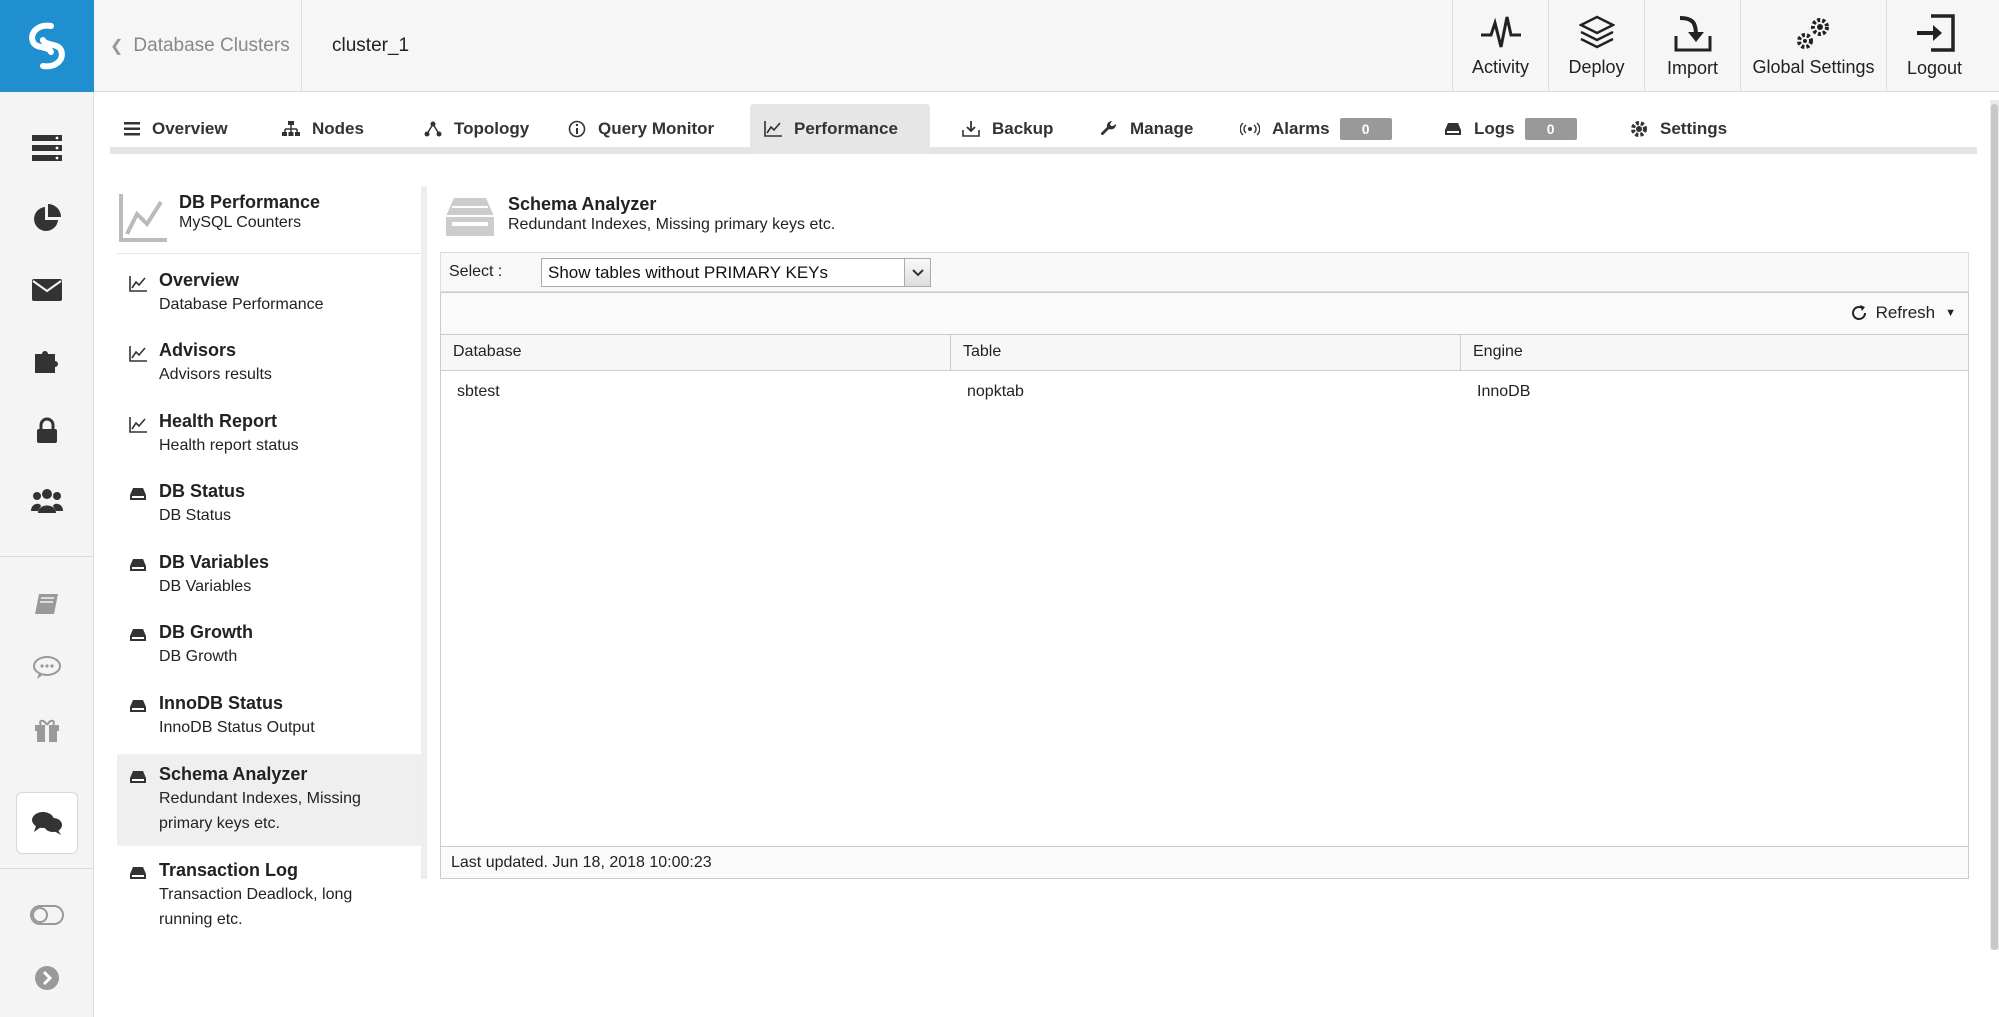 The height and width of the screenshot is (1017, 1999). I want to click on tab-alarms: Alarms 0, so click(1316, 129).